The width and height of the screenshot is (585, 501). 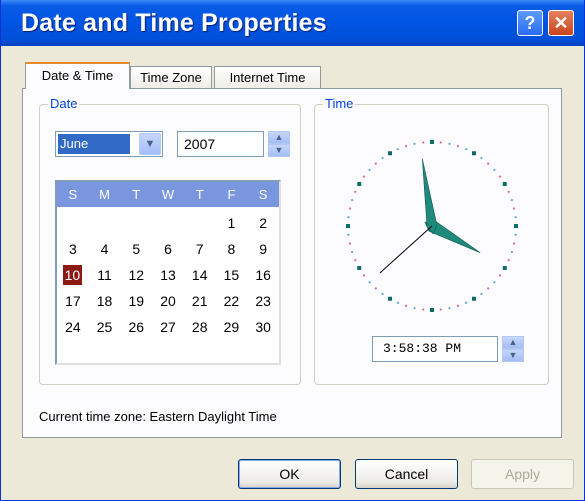 What do you see at coordinates (263, 223) in the screenshot?
I see `calendar-day: 2` at bounding box center [263, 223].